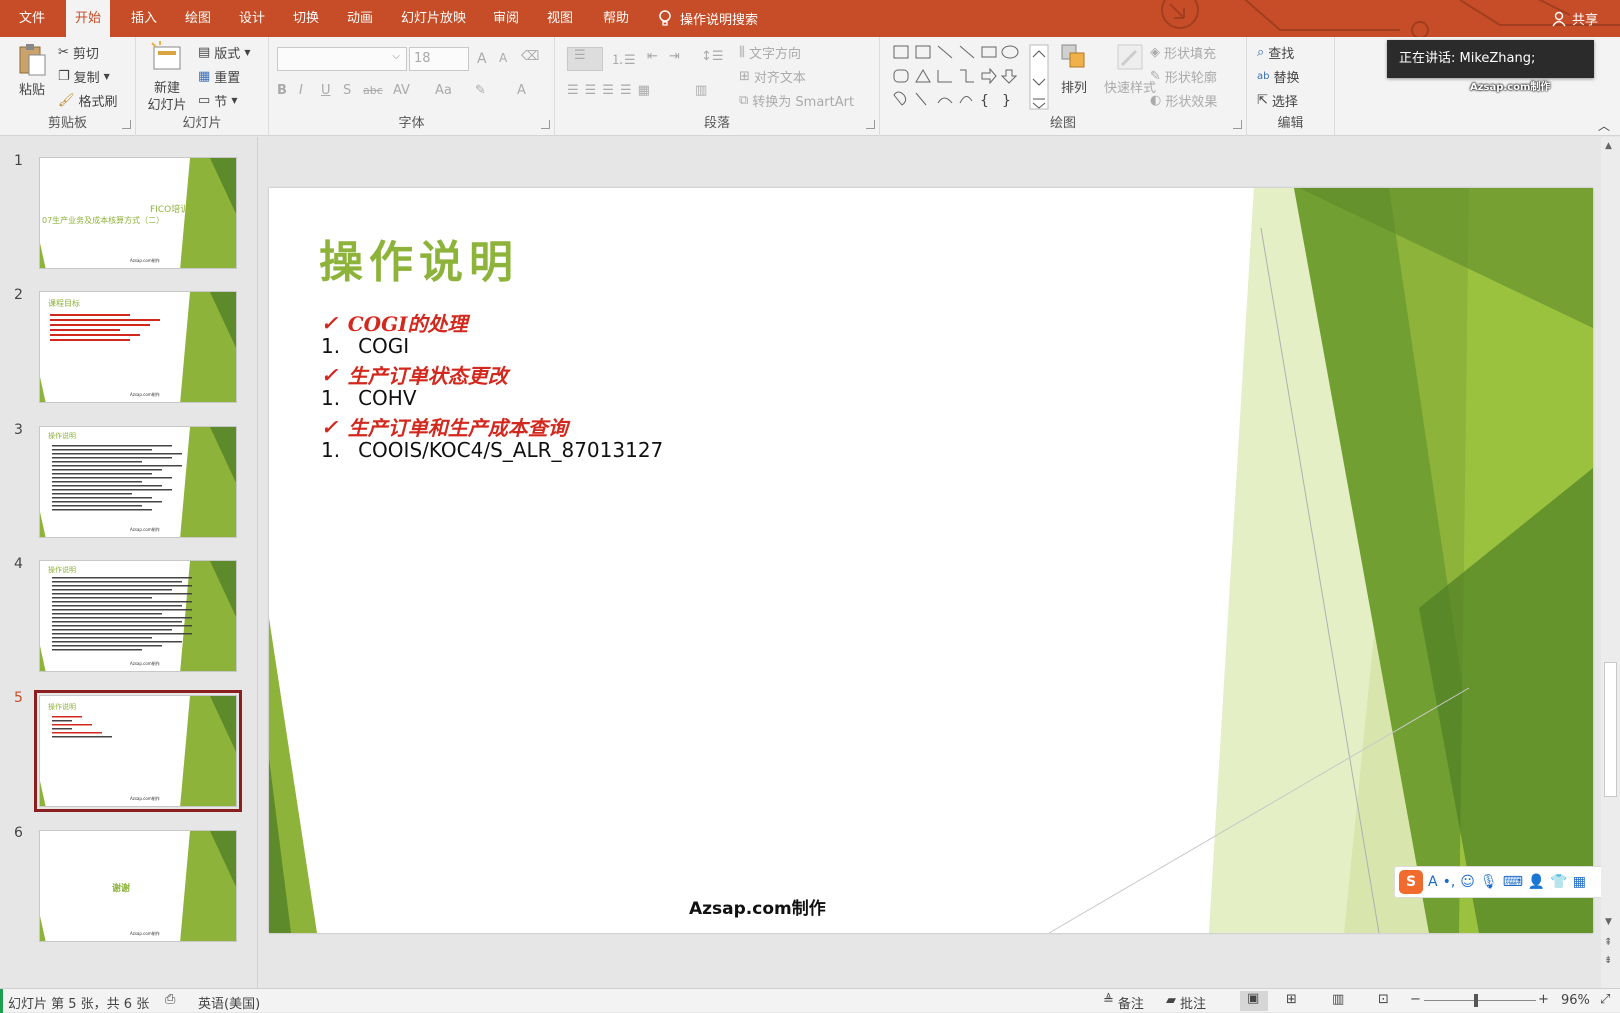 The height and width of the screenshot is (1013, 1620). What do you see at coordinates (545, 124) in the screenshot?
I see `font-launcher` at bounding box center [545, 124].